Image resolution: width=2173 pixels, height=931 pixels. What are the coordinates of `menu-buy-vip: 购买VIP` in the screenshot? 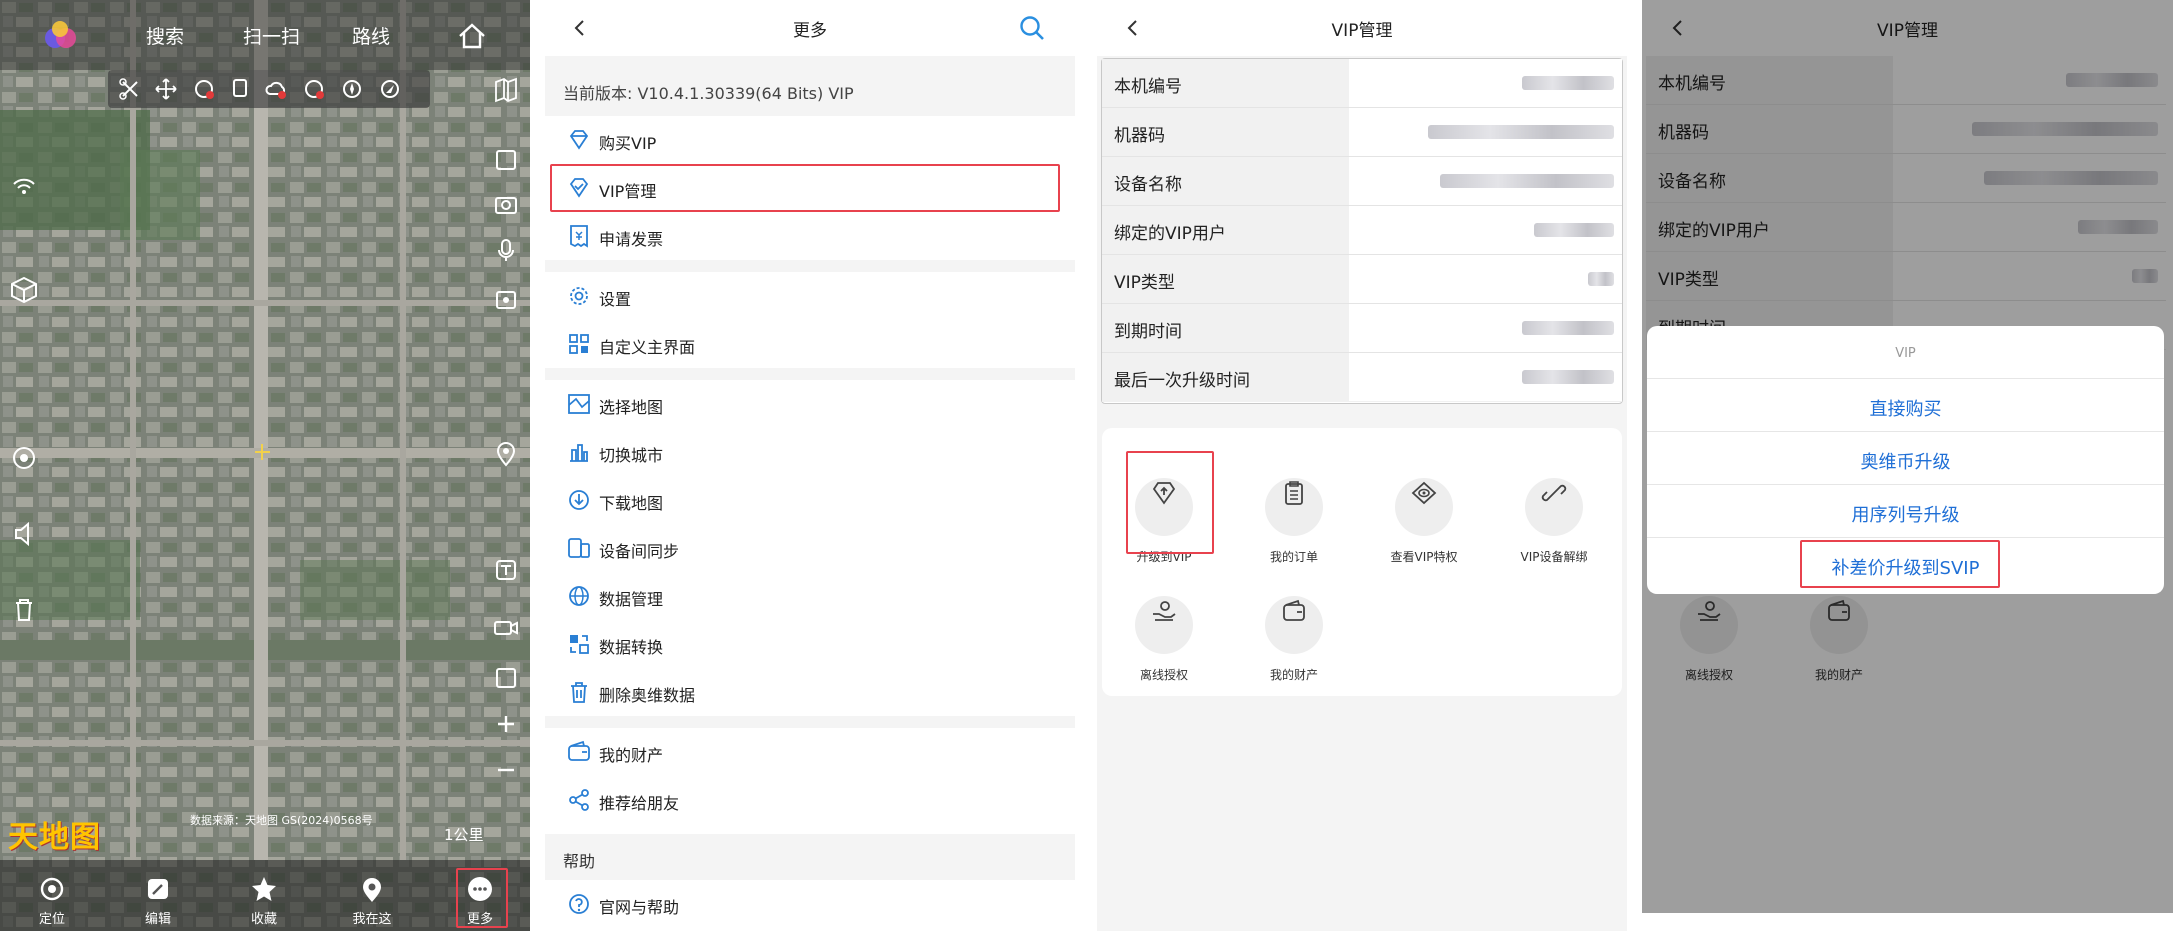 It's located at (810, 140).